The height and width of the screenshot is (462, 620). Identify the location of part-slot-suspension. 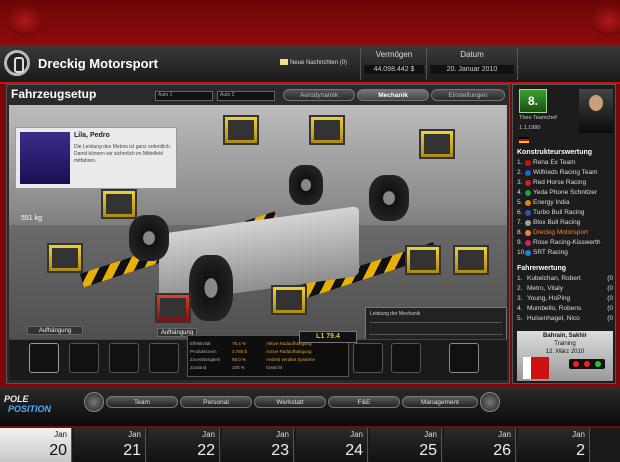
(173, 308).